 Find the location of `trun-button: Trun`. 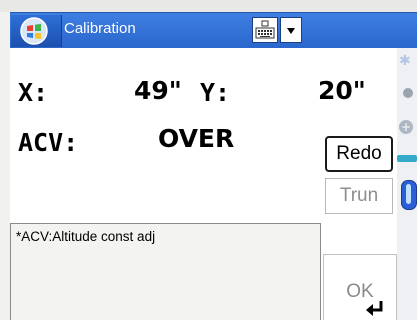

trun-button: Trun is located at coordinates (359, 196).